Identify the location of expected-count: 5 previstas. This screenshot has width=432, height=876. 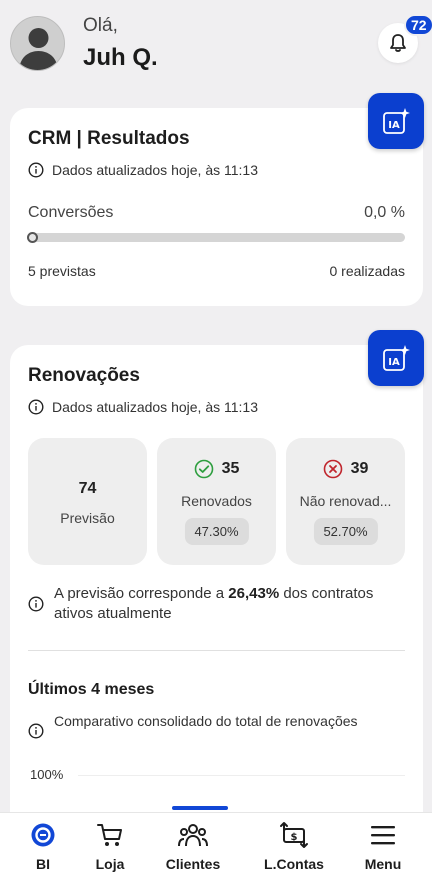
(62, 271).